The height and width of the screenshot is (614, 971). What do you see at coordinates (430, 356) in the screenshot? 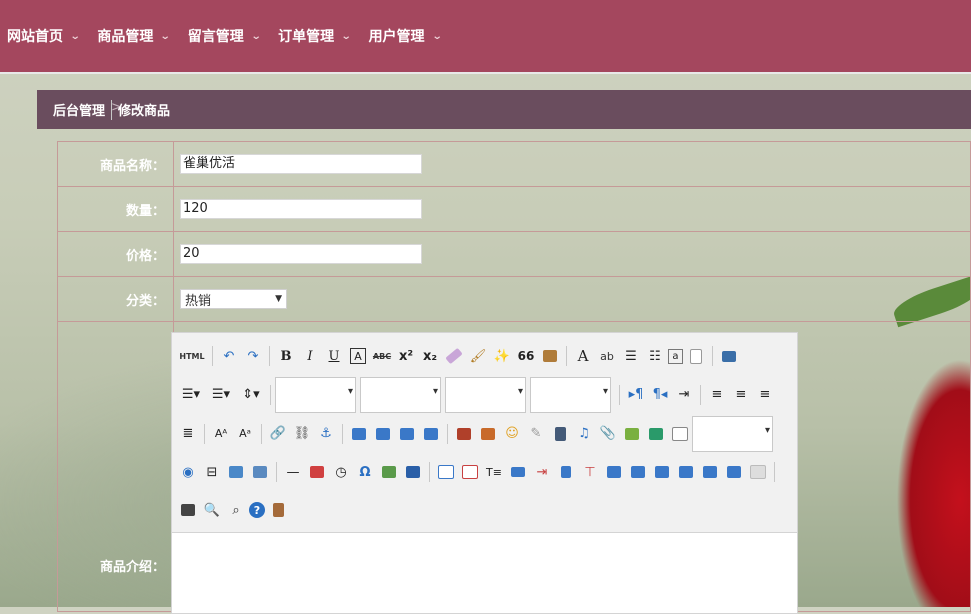
I see `subscript-icon: x₂` at bounding box center [430, 356].